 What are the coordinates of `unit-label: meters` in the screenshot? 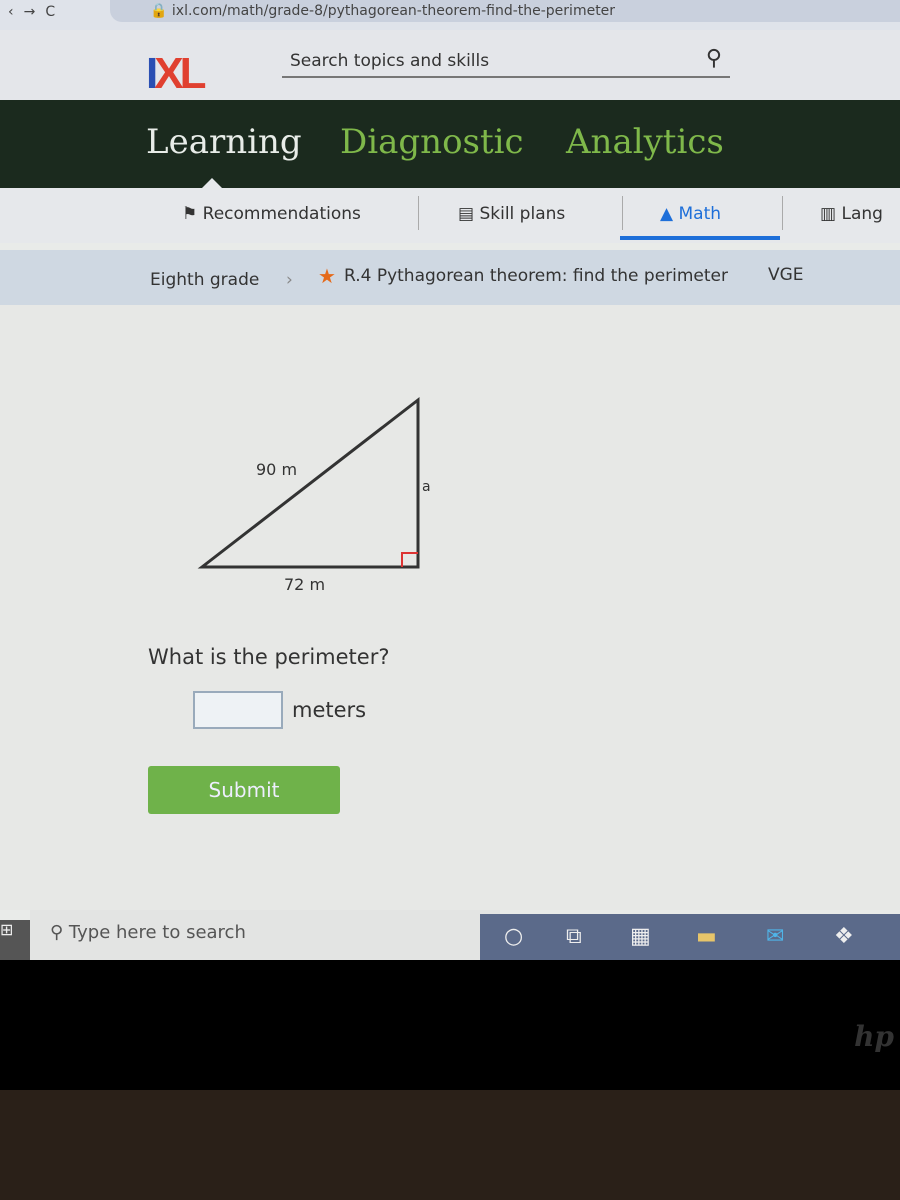 It's located at (329, 710).